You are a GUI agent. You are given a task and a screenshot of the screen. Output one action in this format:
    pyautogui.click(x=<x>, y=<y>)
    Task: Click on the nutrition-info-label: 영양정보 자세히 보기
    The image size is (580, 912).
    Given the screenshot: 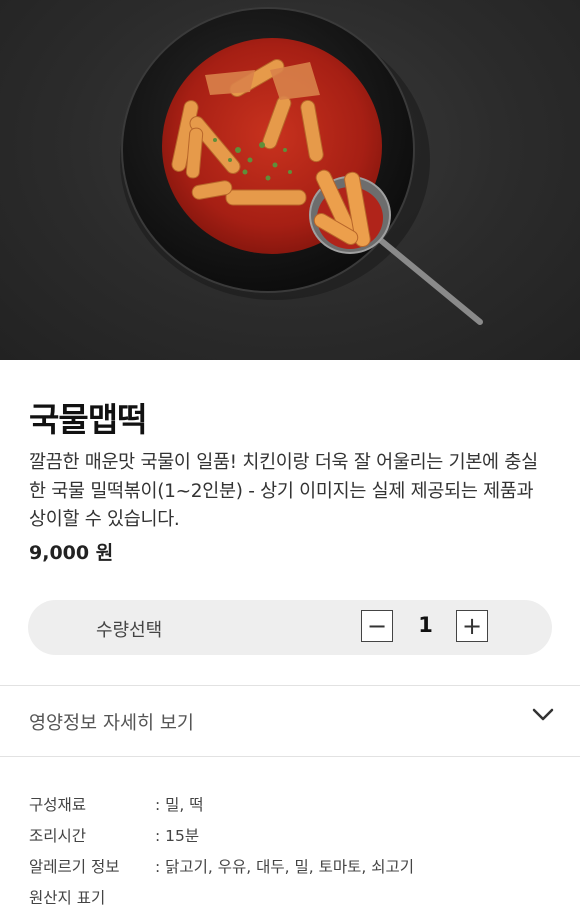 What is the action you would take?
    pyautogui.click(x=111, y=723)
    